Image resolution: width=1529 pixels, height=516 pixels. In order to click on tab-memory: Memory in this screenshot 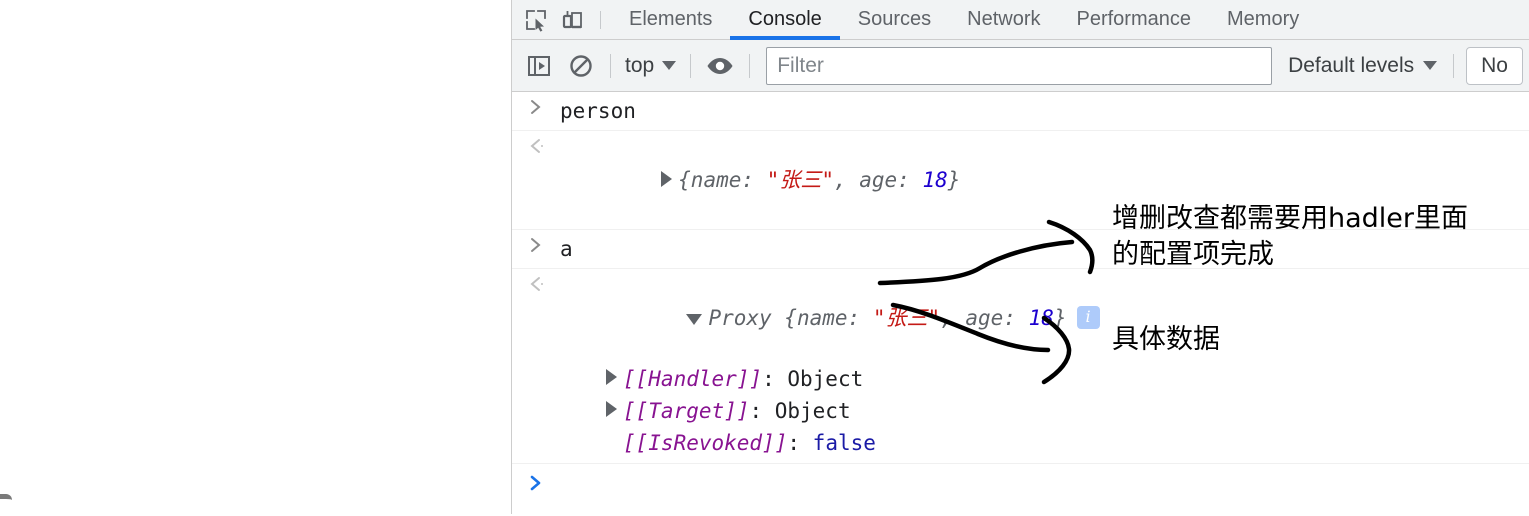, I will do `click(1263, 20)`.